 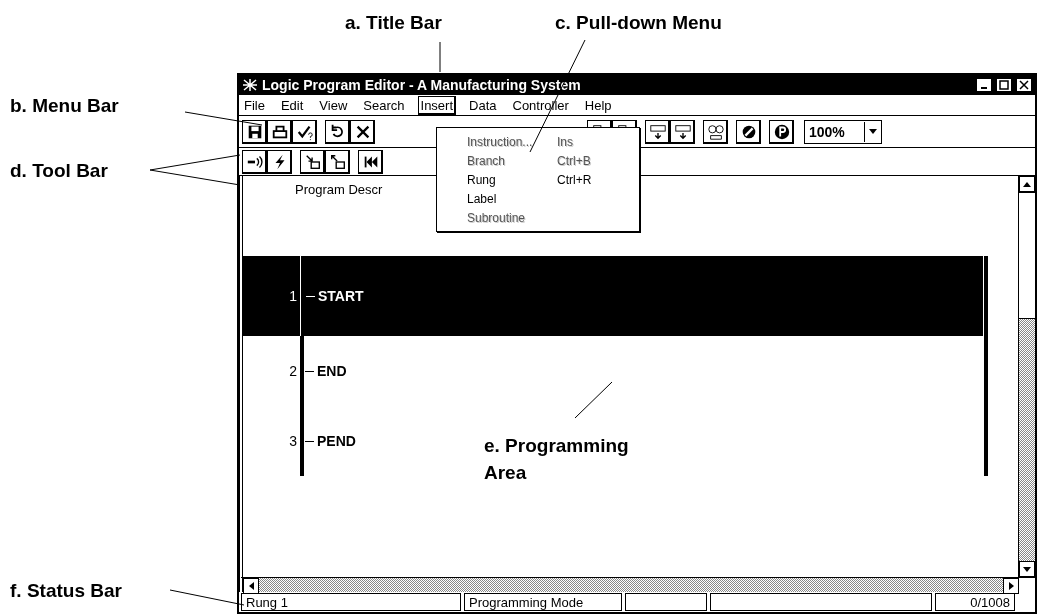 What do you see at coordinates (1027, 184) in the screenshot?
I see `up-arrow-icon` at bounding box center [1027, 184].